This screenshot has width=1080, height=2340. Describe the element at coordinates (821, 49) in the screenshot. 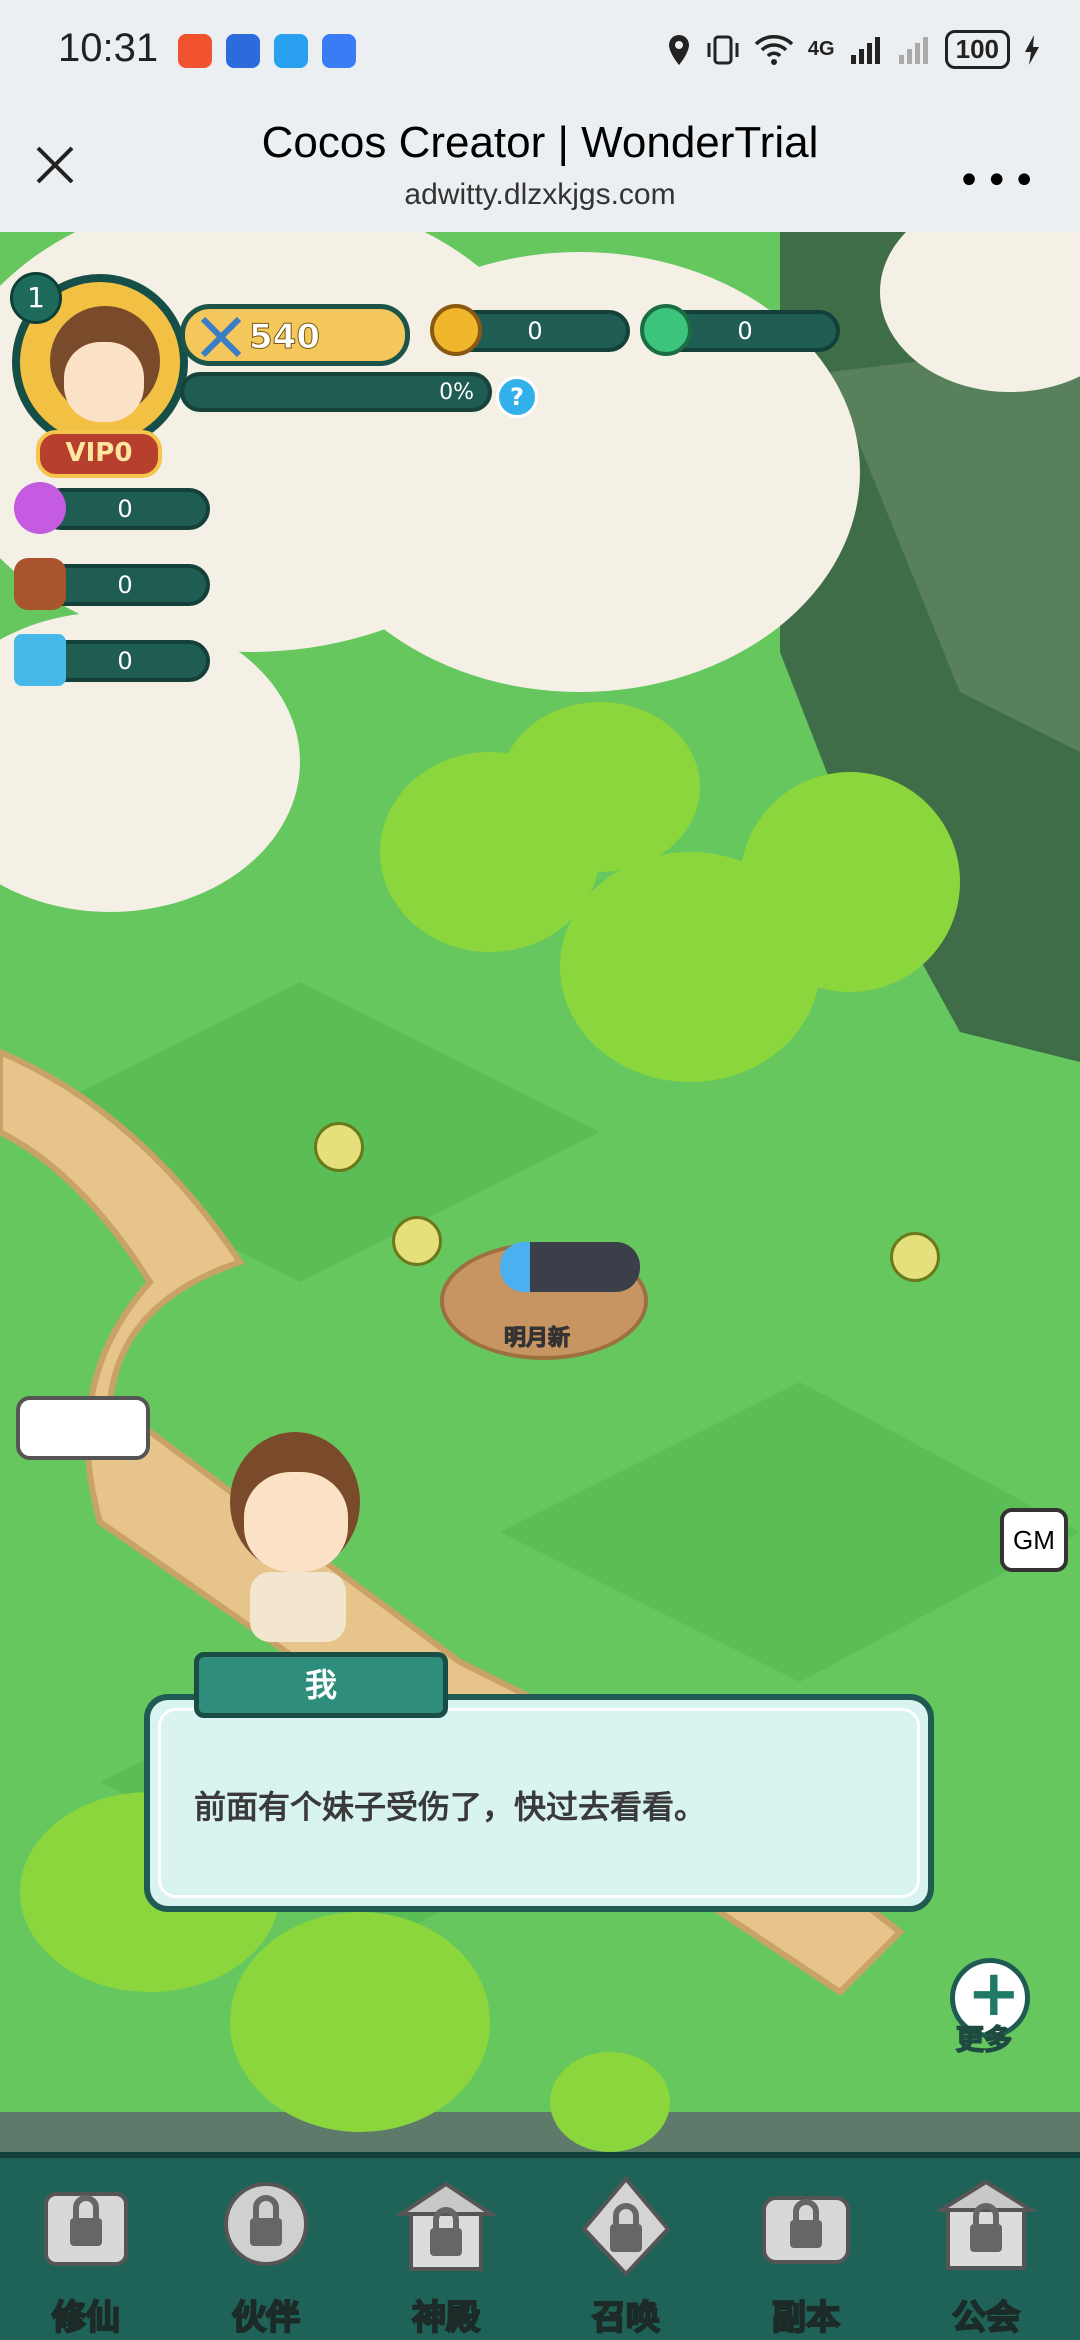

I see `network-type: 4G` at that location.